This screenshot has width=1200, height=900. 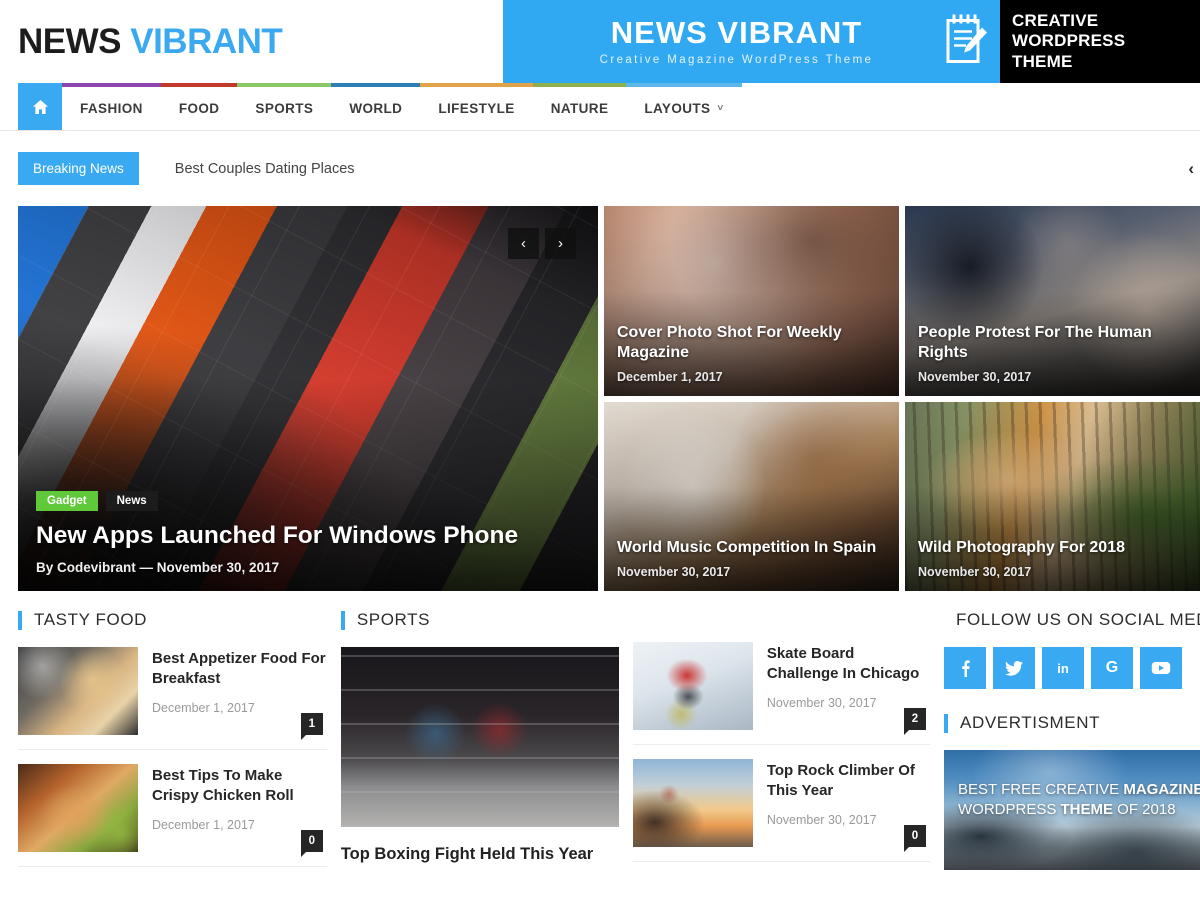 I want to click on comment-count-badge: 2, so click(x=915, y=721).